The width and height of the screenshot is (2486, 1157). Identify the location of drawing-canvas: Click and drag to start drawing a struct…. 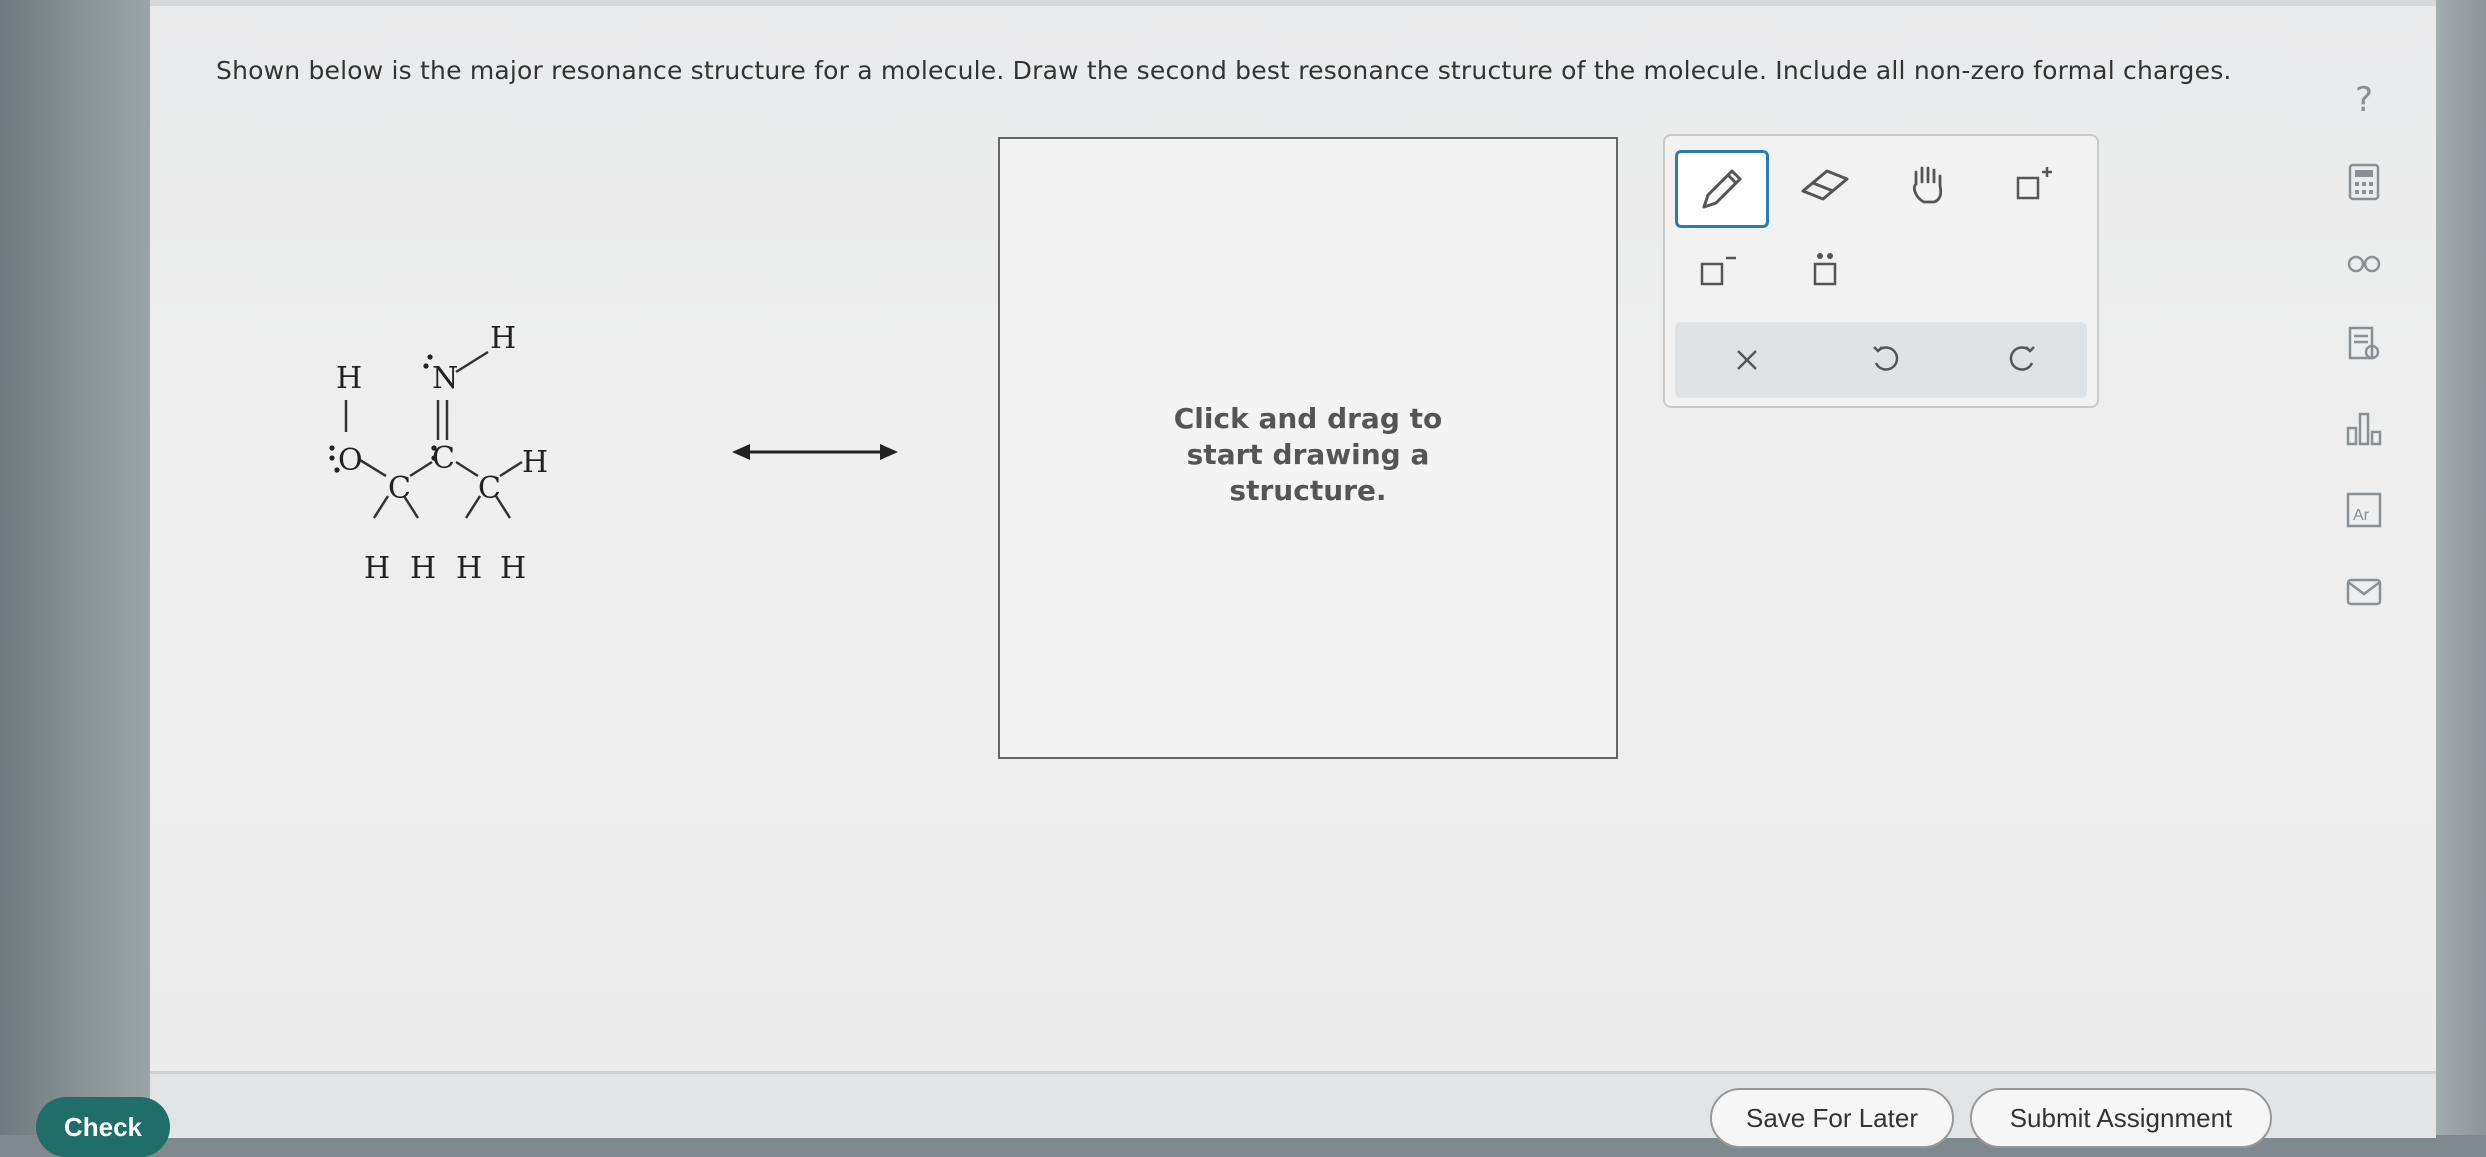
(1308, 448).